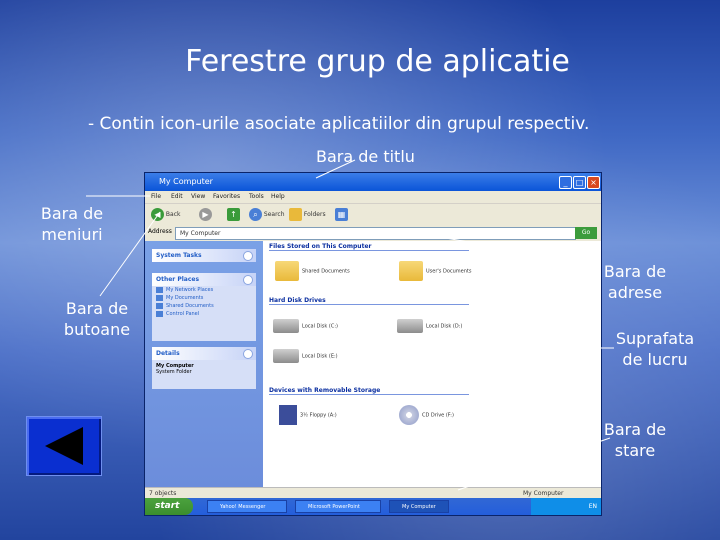 Image resolution: width=720 pixels, height=540 pixels. I want to click on menu-bar: File Edit View Favorites Tools Help, so click(373, 197).